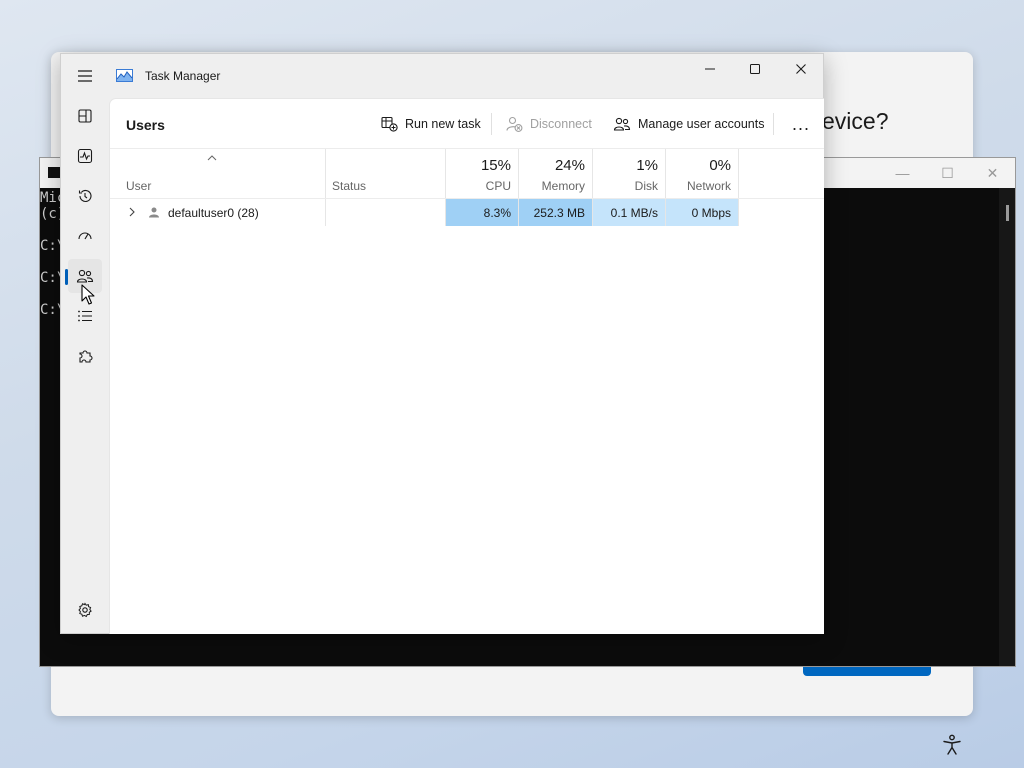 The width and height of the screenshot is (1024, 768). I want to click on page-title: Users, so click(145, 125).